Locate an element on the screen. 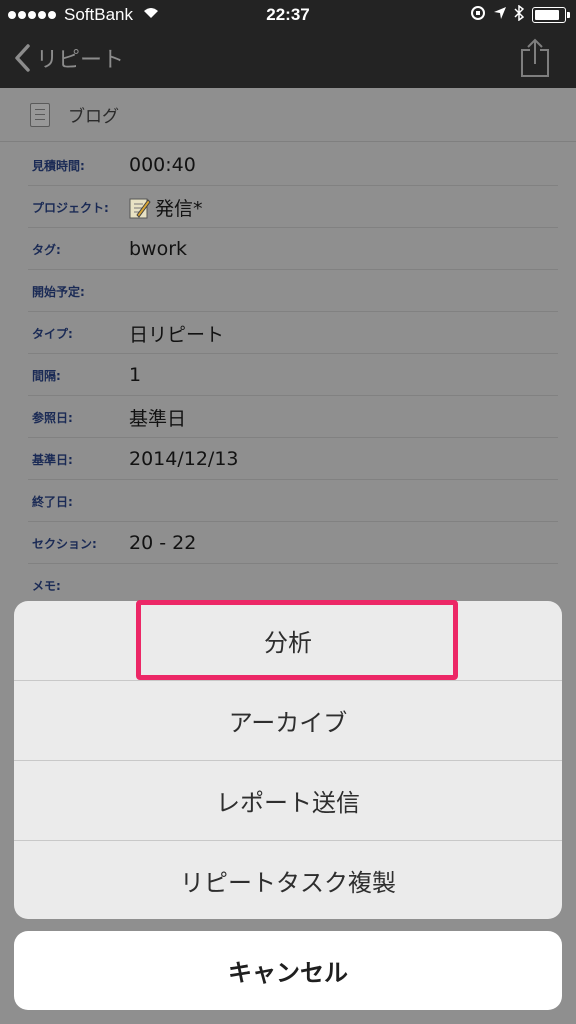 The image size is (576, 1024). location-icon is located at coordinates (500, 15).